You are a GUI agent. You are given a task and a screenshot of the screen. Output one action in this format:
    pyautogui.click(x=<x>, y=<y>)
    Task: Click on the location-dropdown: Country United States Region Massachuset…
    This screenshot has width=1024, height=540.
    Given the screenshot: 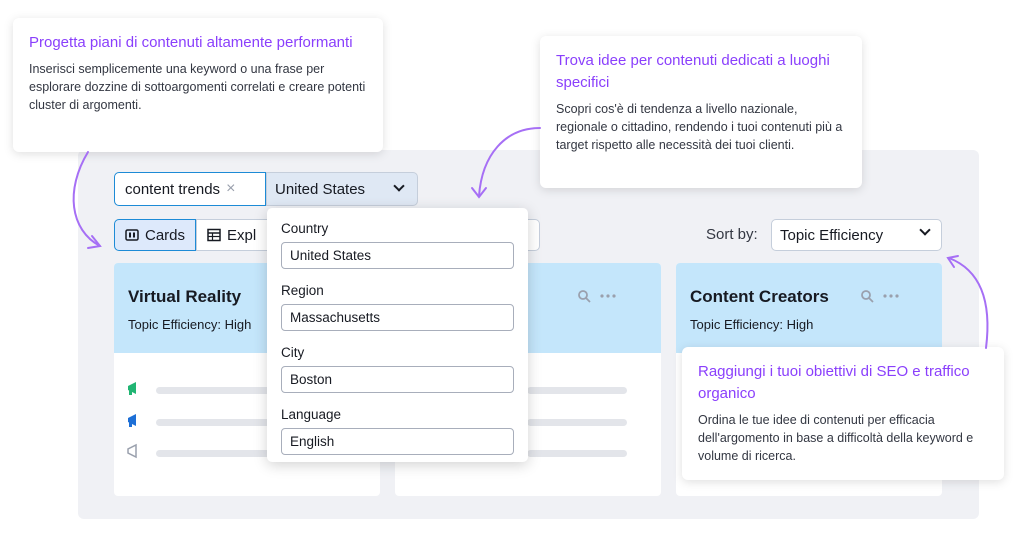 What is the action you would take?
    pyautogui.click(x=397, y=335)
    